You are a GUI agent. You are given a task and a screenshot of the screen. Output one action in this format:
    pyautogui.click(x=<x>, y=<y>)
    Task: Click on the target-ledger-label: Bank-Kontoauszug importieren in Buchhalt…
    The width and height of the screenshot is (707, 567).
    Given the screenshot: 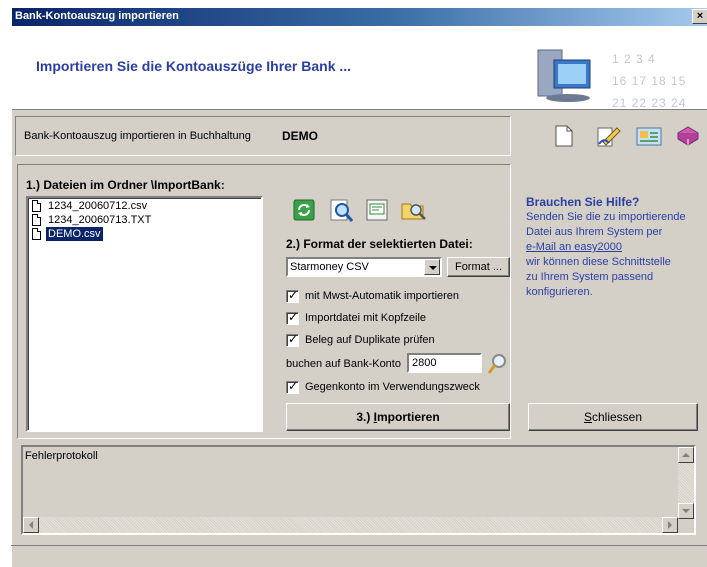 What is the action you would take?
    pyautogui.click(x=137, y=136)
    